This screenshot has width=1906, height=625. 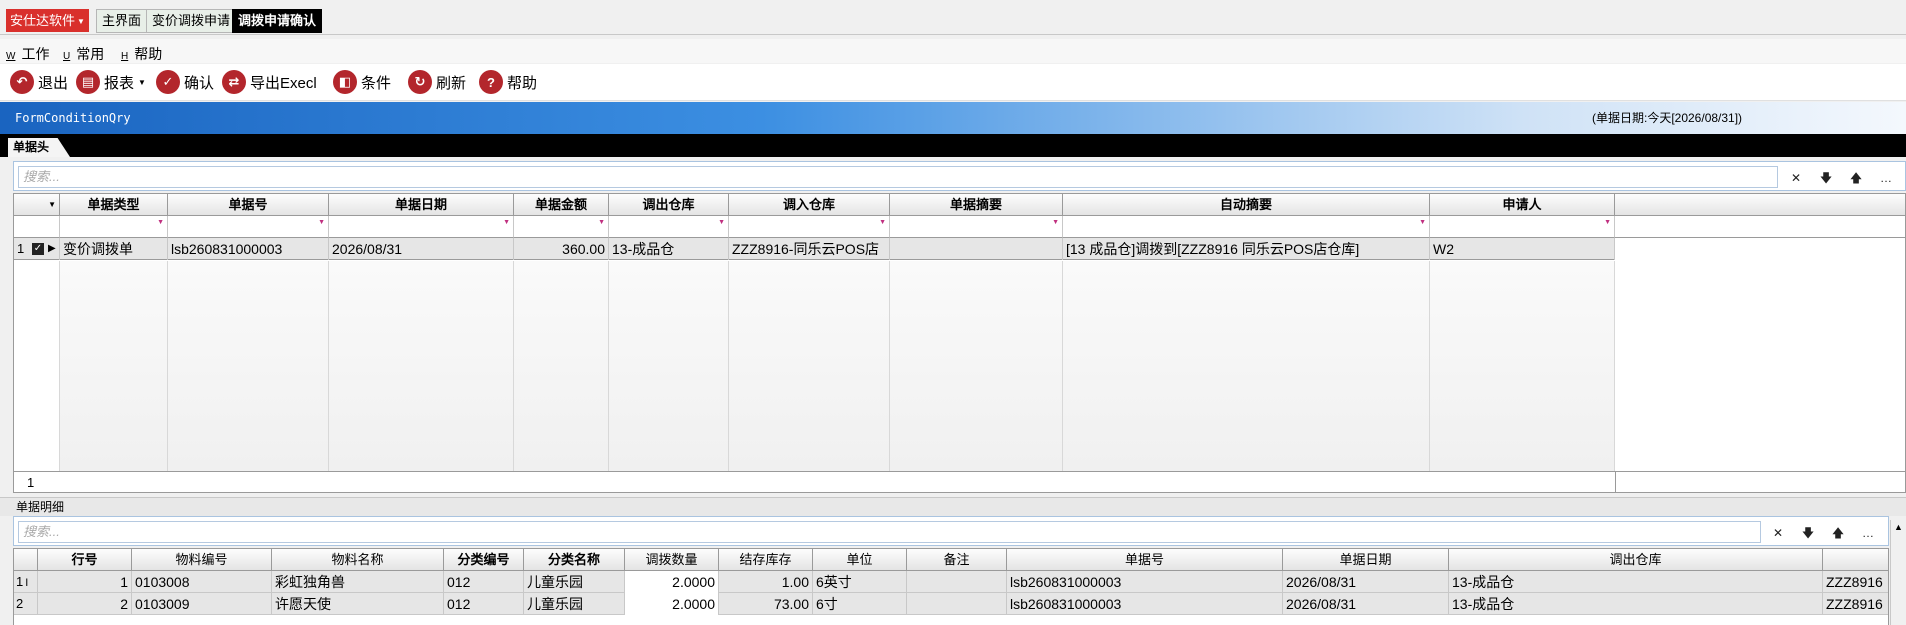 I want to click on cell-line-no: 2, so click(x=85, y=604).